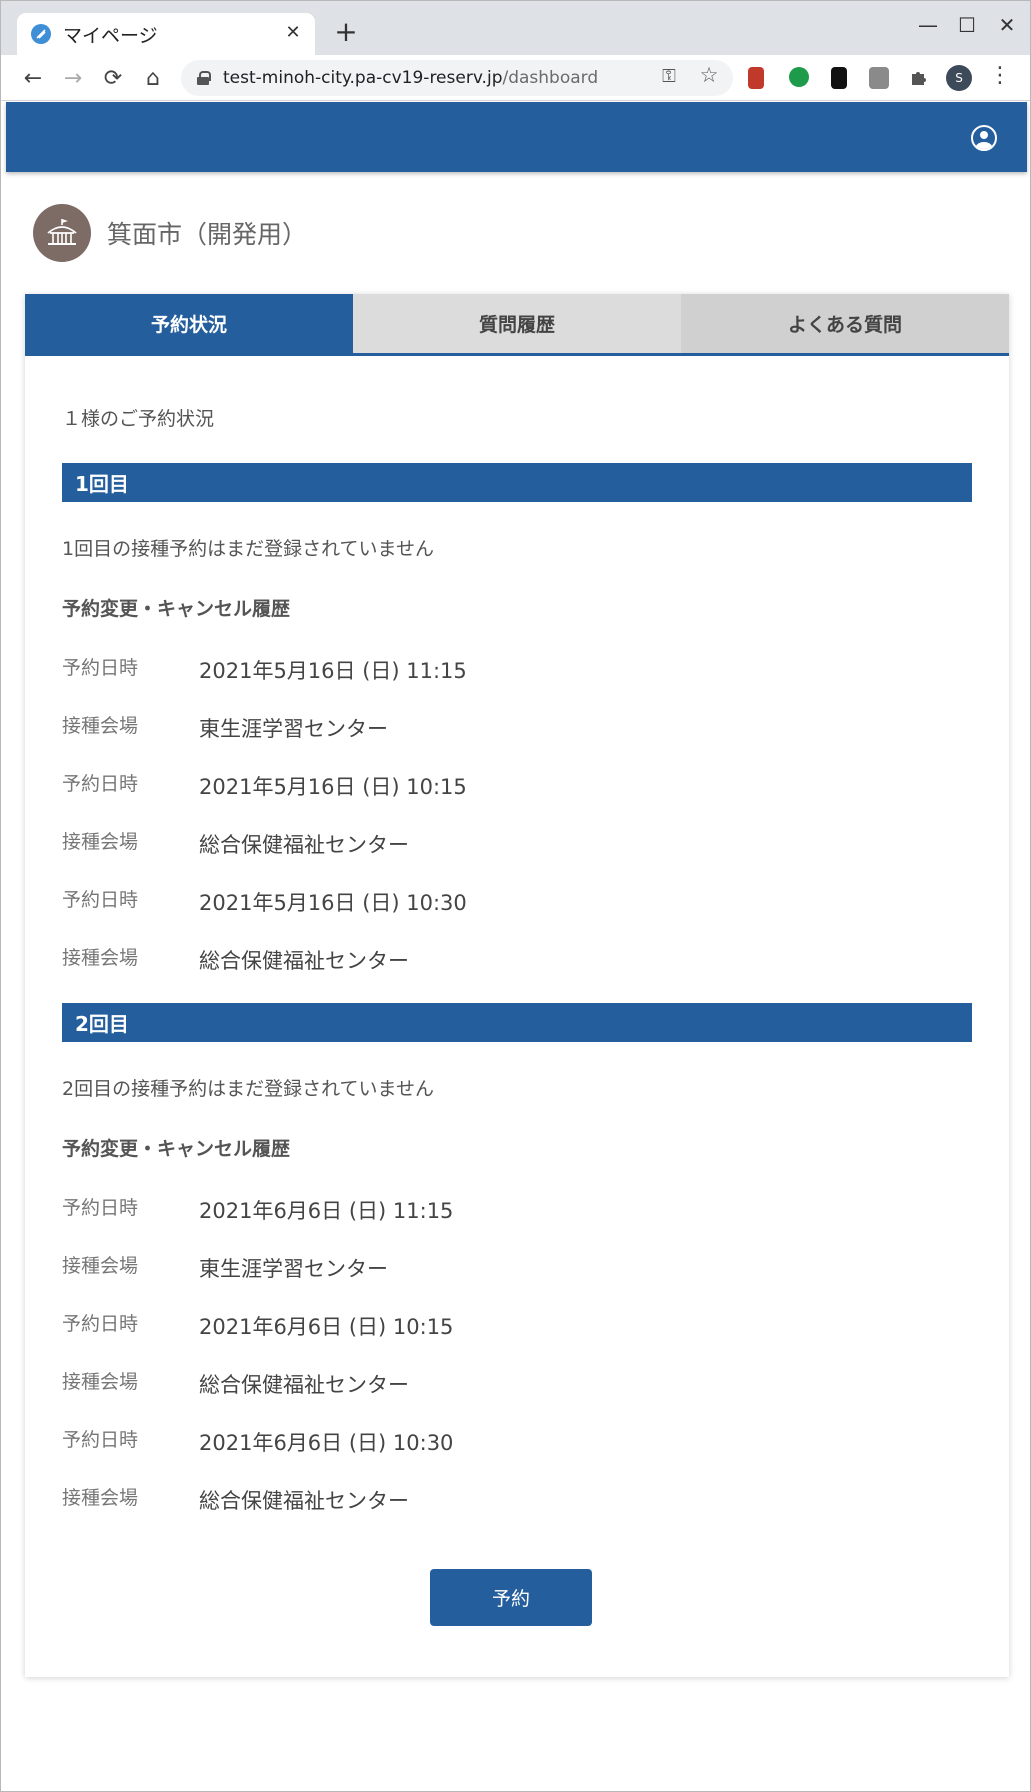 This screenshot has height=1792, width=1031. What do you see at coordinates (207, 234) in the screenshot?
I see `org-name: 箕面市（開発用）` at bounding box center [207, 234].